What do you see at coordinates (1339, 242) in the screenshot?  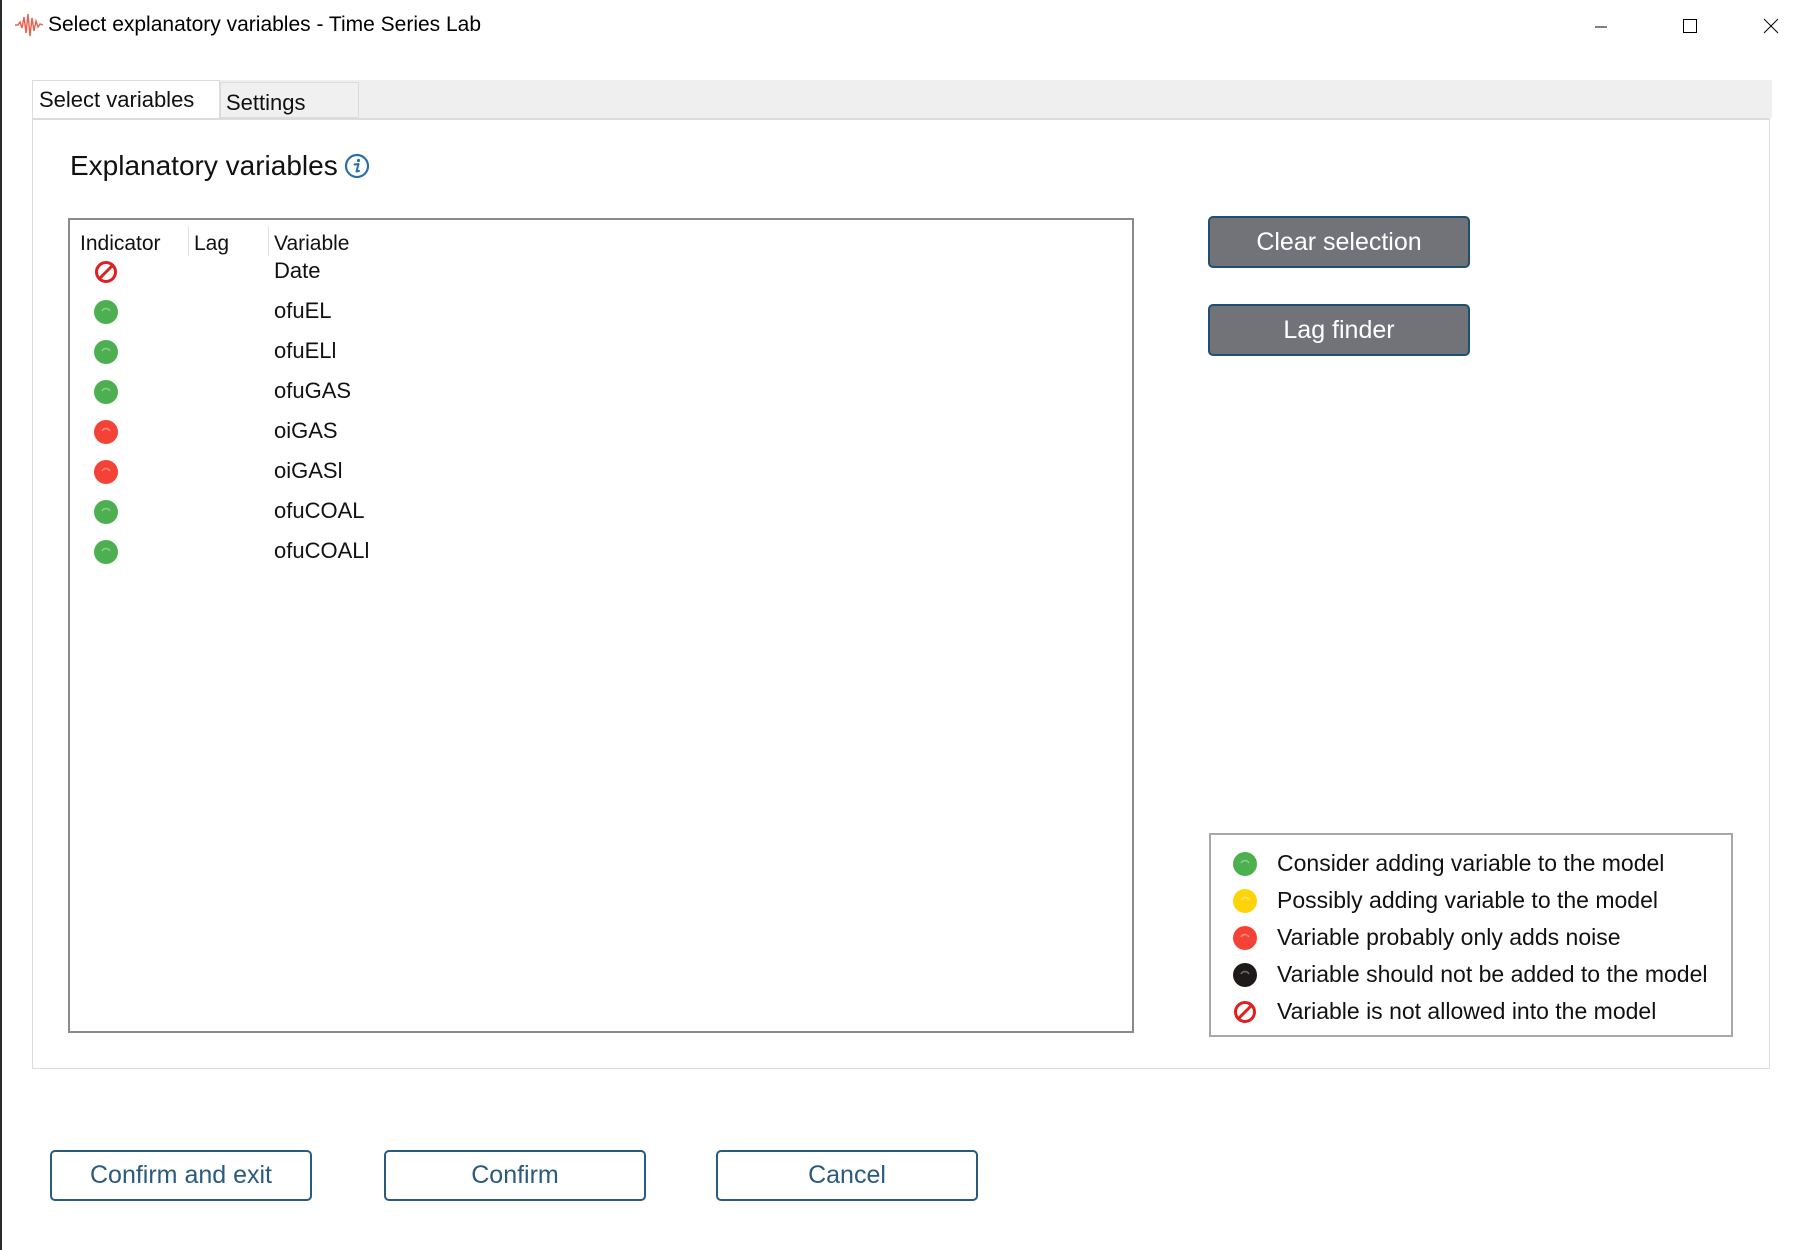 I see `clear-selection-button: Clear selection` at bounding box center [1339, 242].